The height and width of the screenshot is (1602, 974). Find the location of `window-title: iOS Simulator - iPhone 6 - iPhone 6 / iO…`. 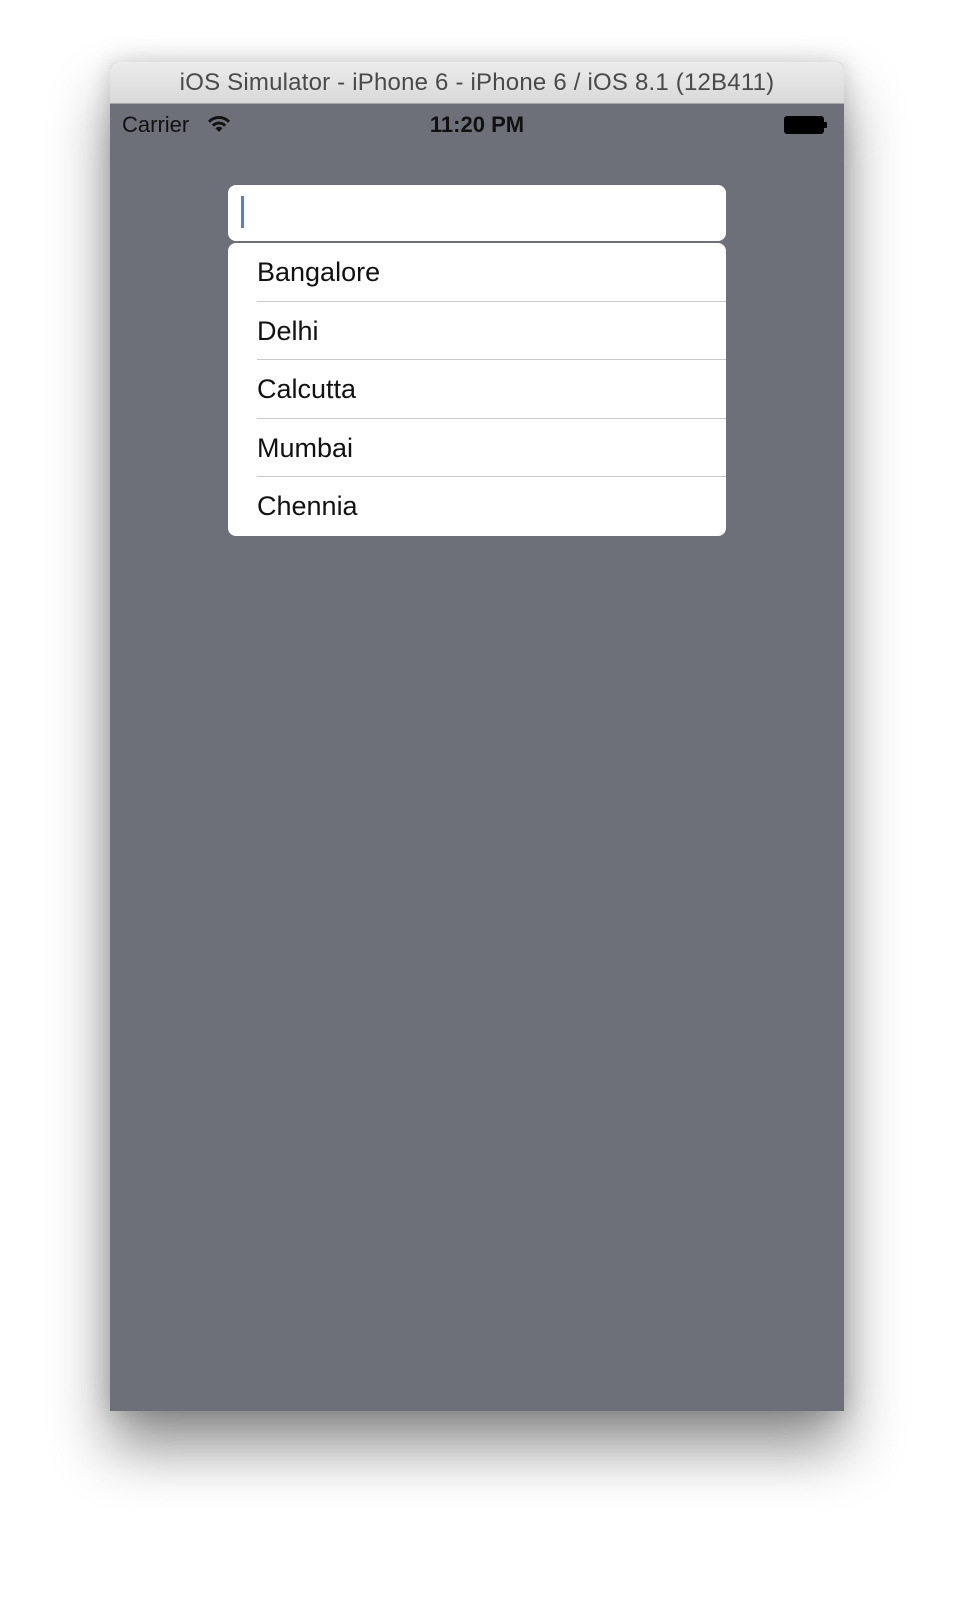

window-title: iOS Simulator - iPhone 6 - iPhone 6 / iO… is located at coordinates (477, 82).